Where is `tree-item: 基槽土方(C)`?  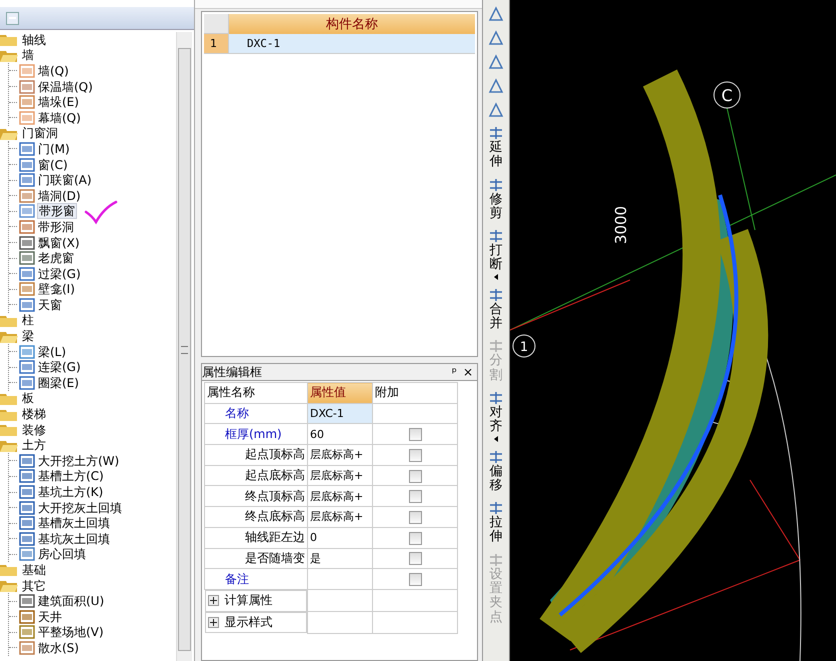 tree-item: 基槽土方(C) is located at coordinates (71, 476).